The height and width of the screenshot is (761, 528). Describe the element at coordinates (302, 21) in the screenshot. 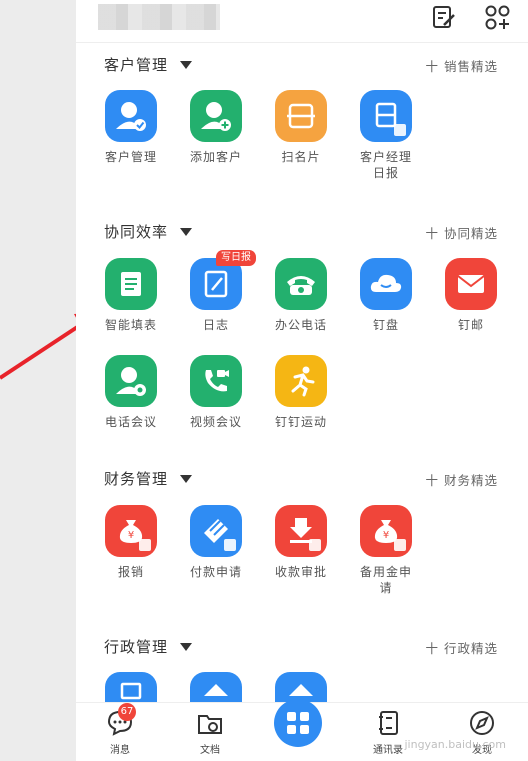

I see `top-bar` at that location.